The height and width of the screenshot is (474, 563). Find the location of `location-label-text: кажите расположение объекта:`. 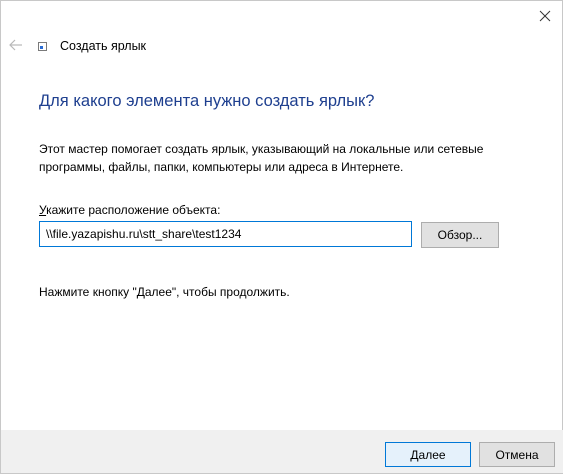

location-label-text: кажите расположение объекта: is located at coordinates (133, 210).